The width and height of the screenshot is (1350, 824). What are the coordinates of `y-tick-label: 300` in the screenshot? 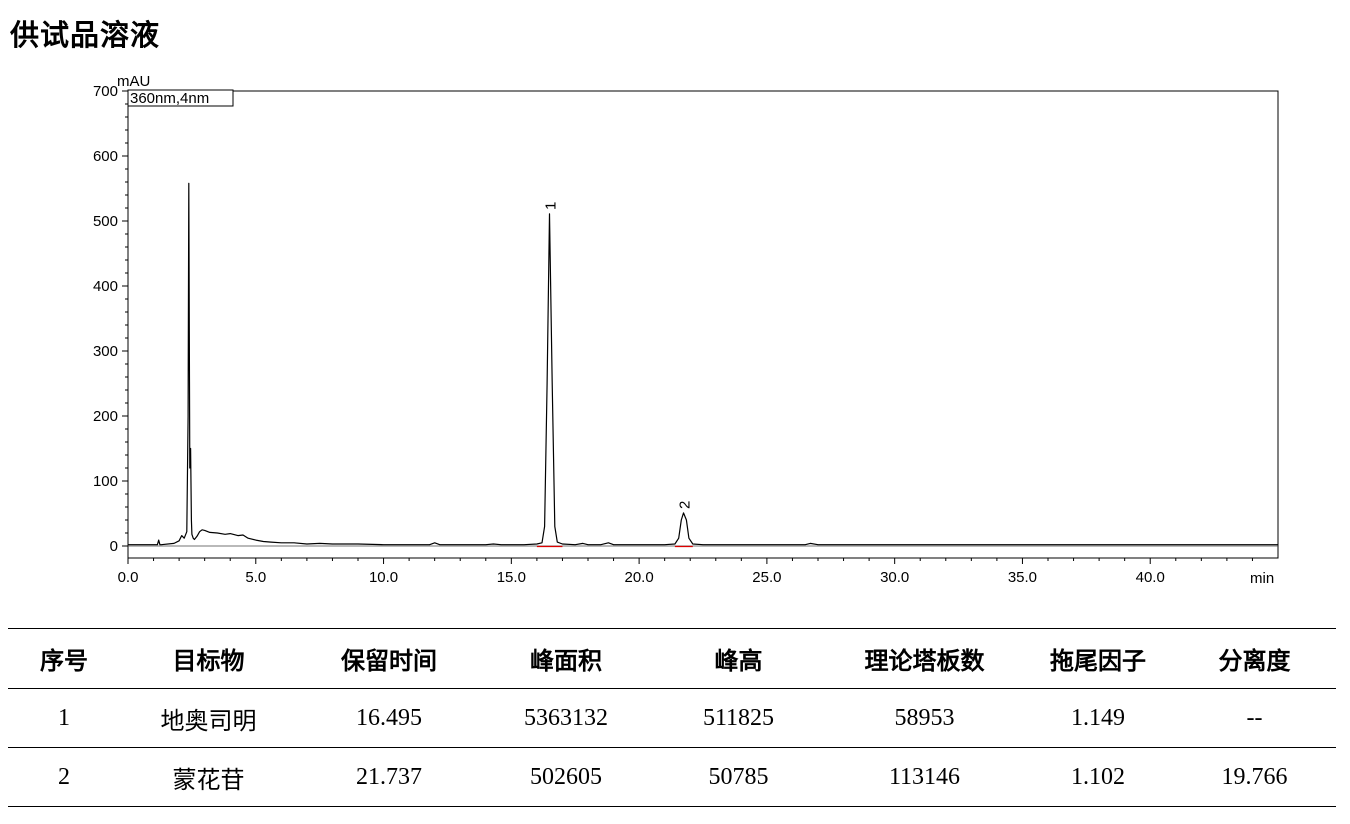 It's located at (105, 351).